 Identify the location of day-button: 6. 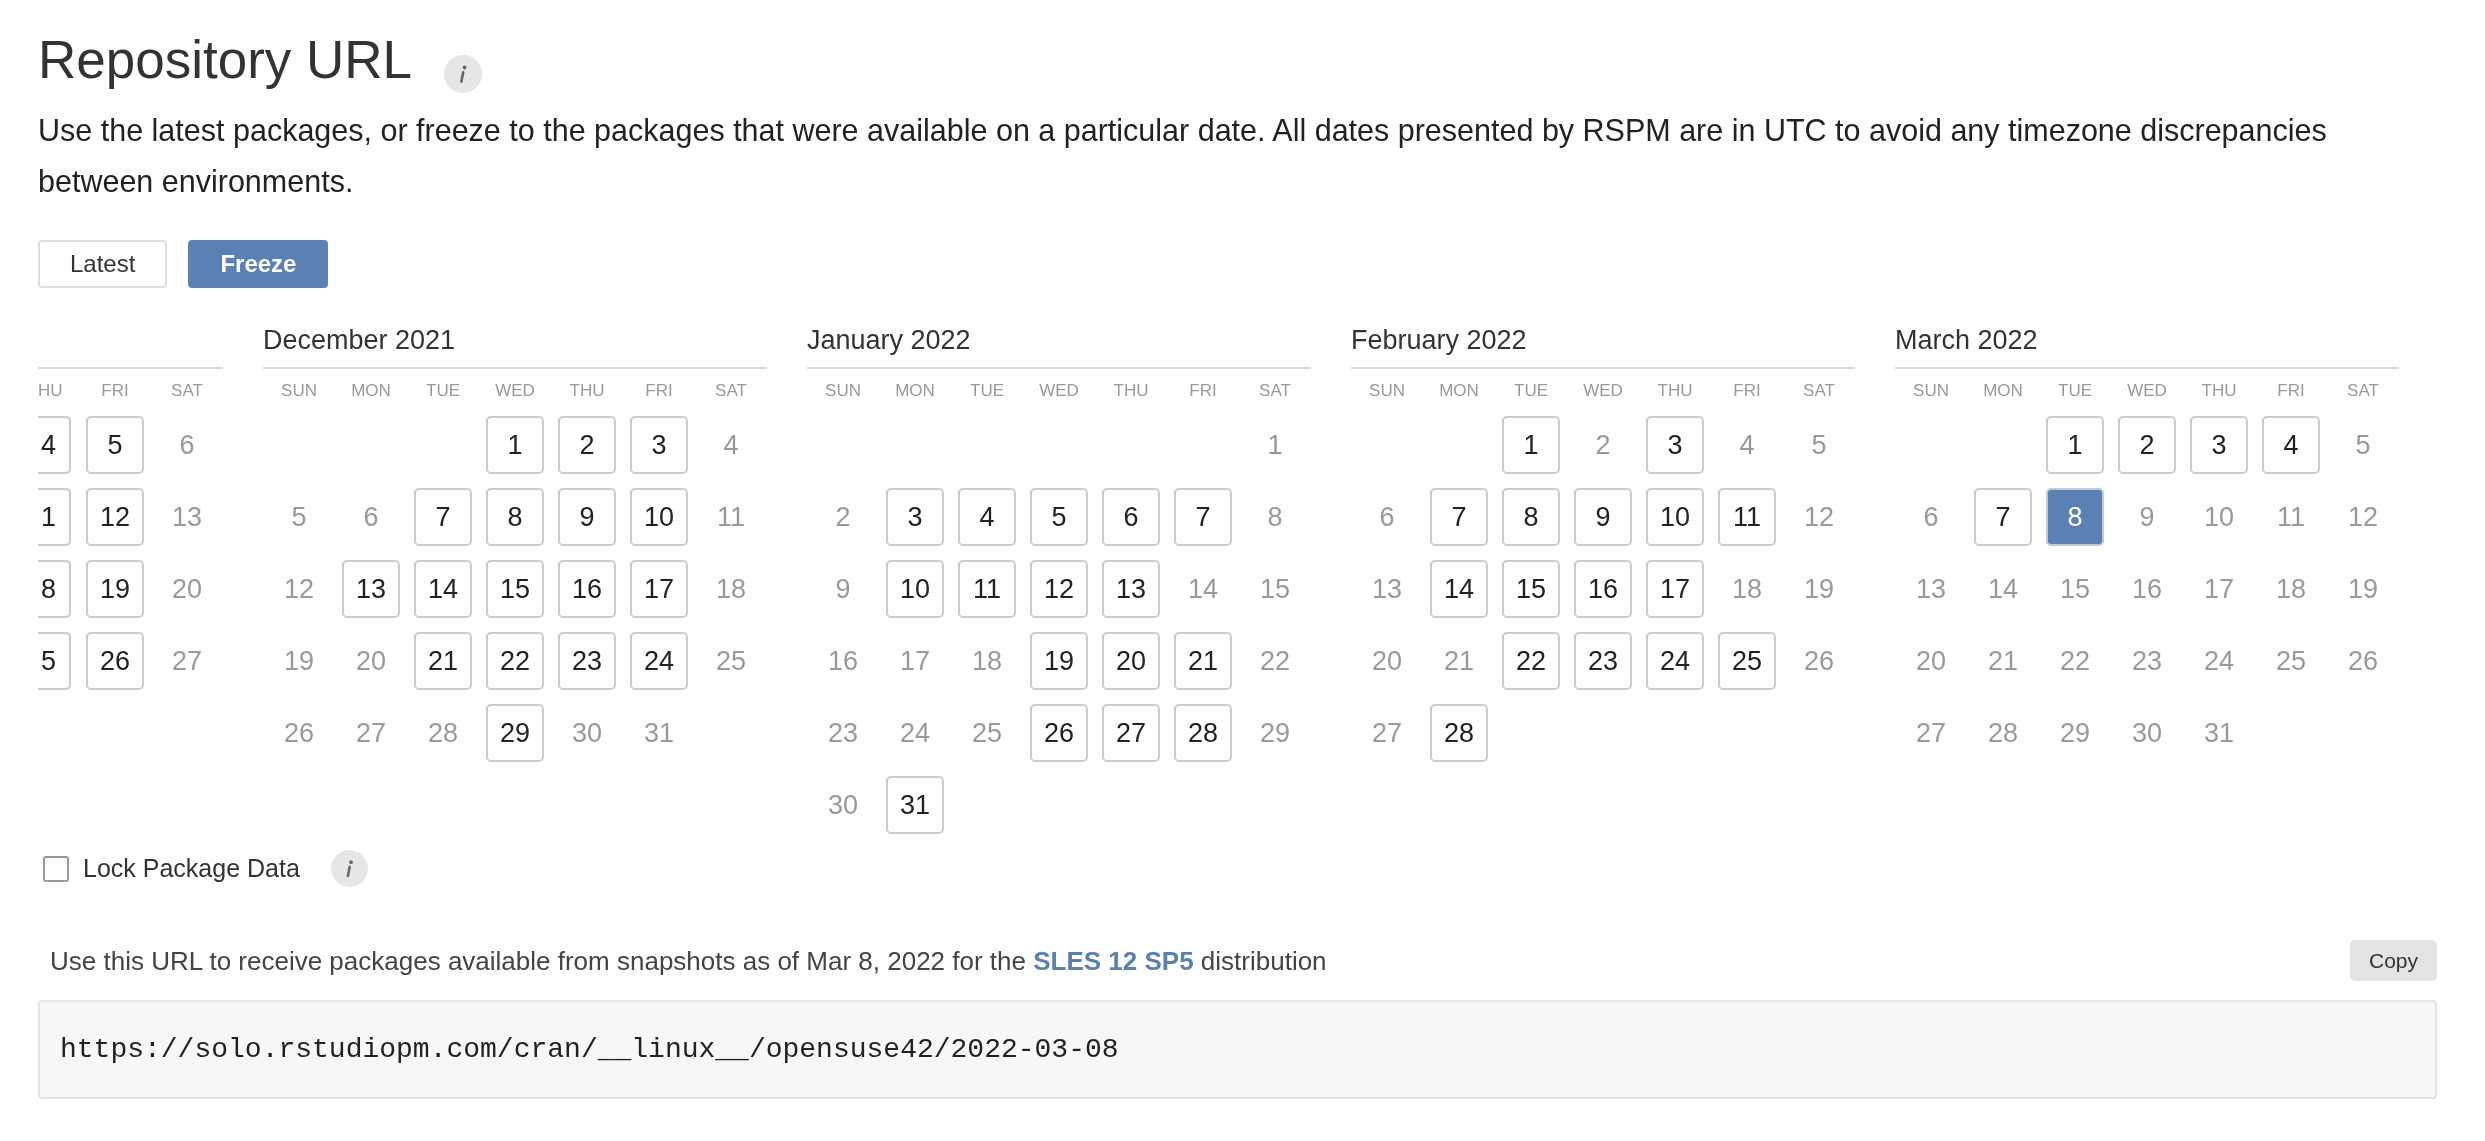
(1131, 517).